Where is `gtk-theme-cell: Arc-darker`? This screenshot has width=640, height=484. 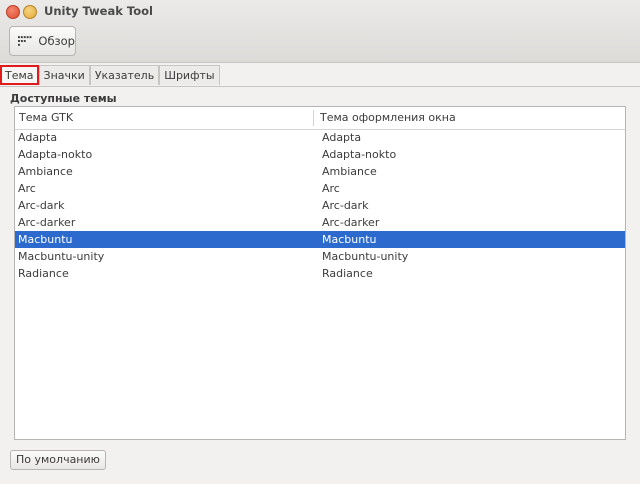 gtk-theme-cell: Arc-darker is located at coordinates (47, 222).